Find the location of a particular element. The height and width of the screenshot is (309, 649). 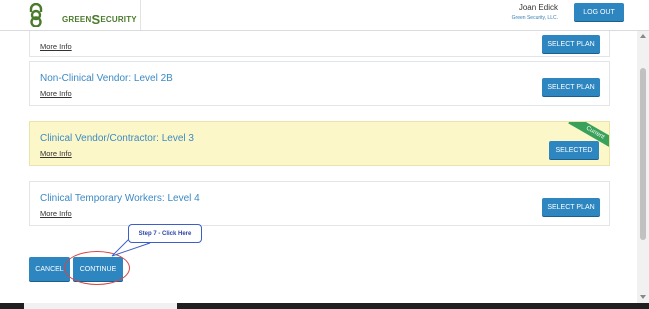

scroll-down-arrow-icon is located at coordinates (643, 297).